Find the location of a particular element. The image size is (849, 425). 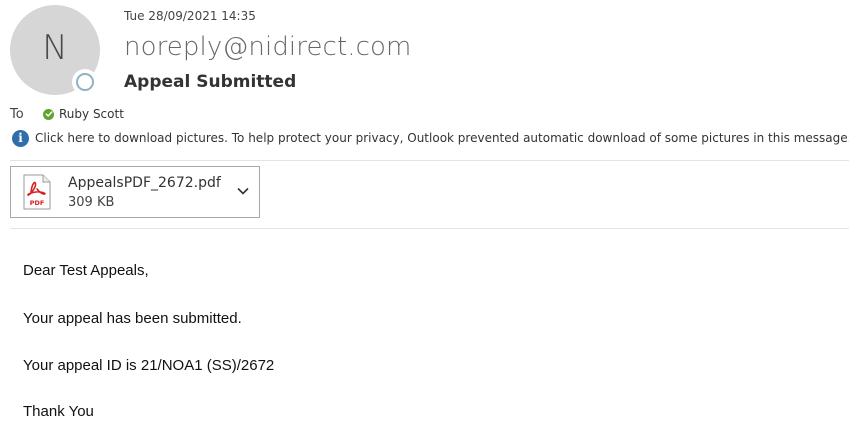

recipient-name: Ruby Scott is located at coordinates (91, 114).